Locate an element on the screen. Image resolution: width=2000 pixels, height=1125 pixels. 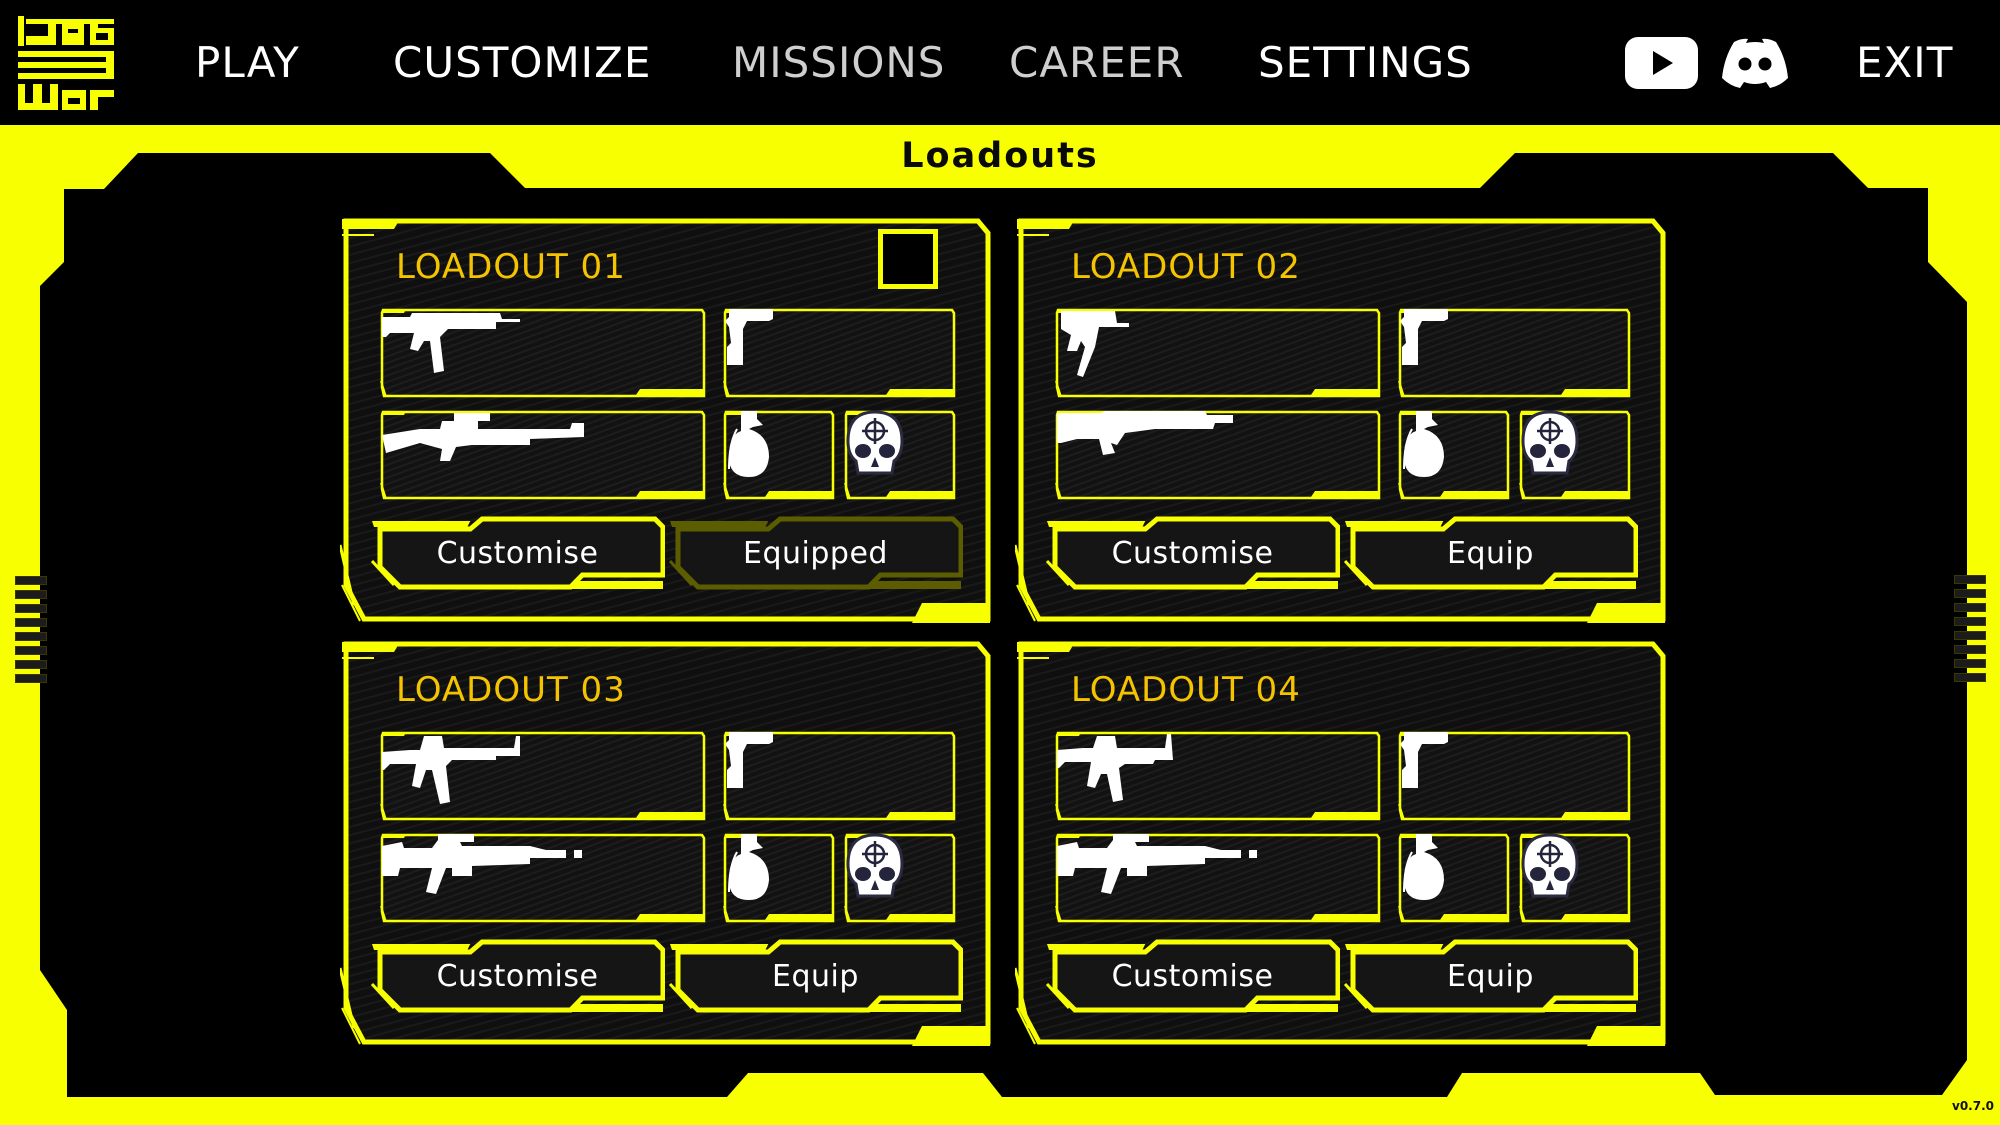
sniper-rifle-icon is located at coordinates (543, 455).